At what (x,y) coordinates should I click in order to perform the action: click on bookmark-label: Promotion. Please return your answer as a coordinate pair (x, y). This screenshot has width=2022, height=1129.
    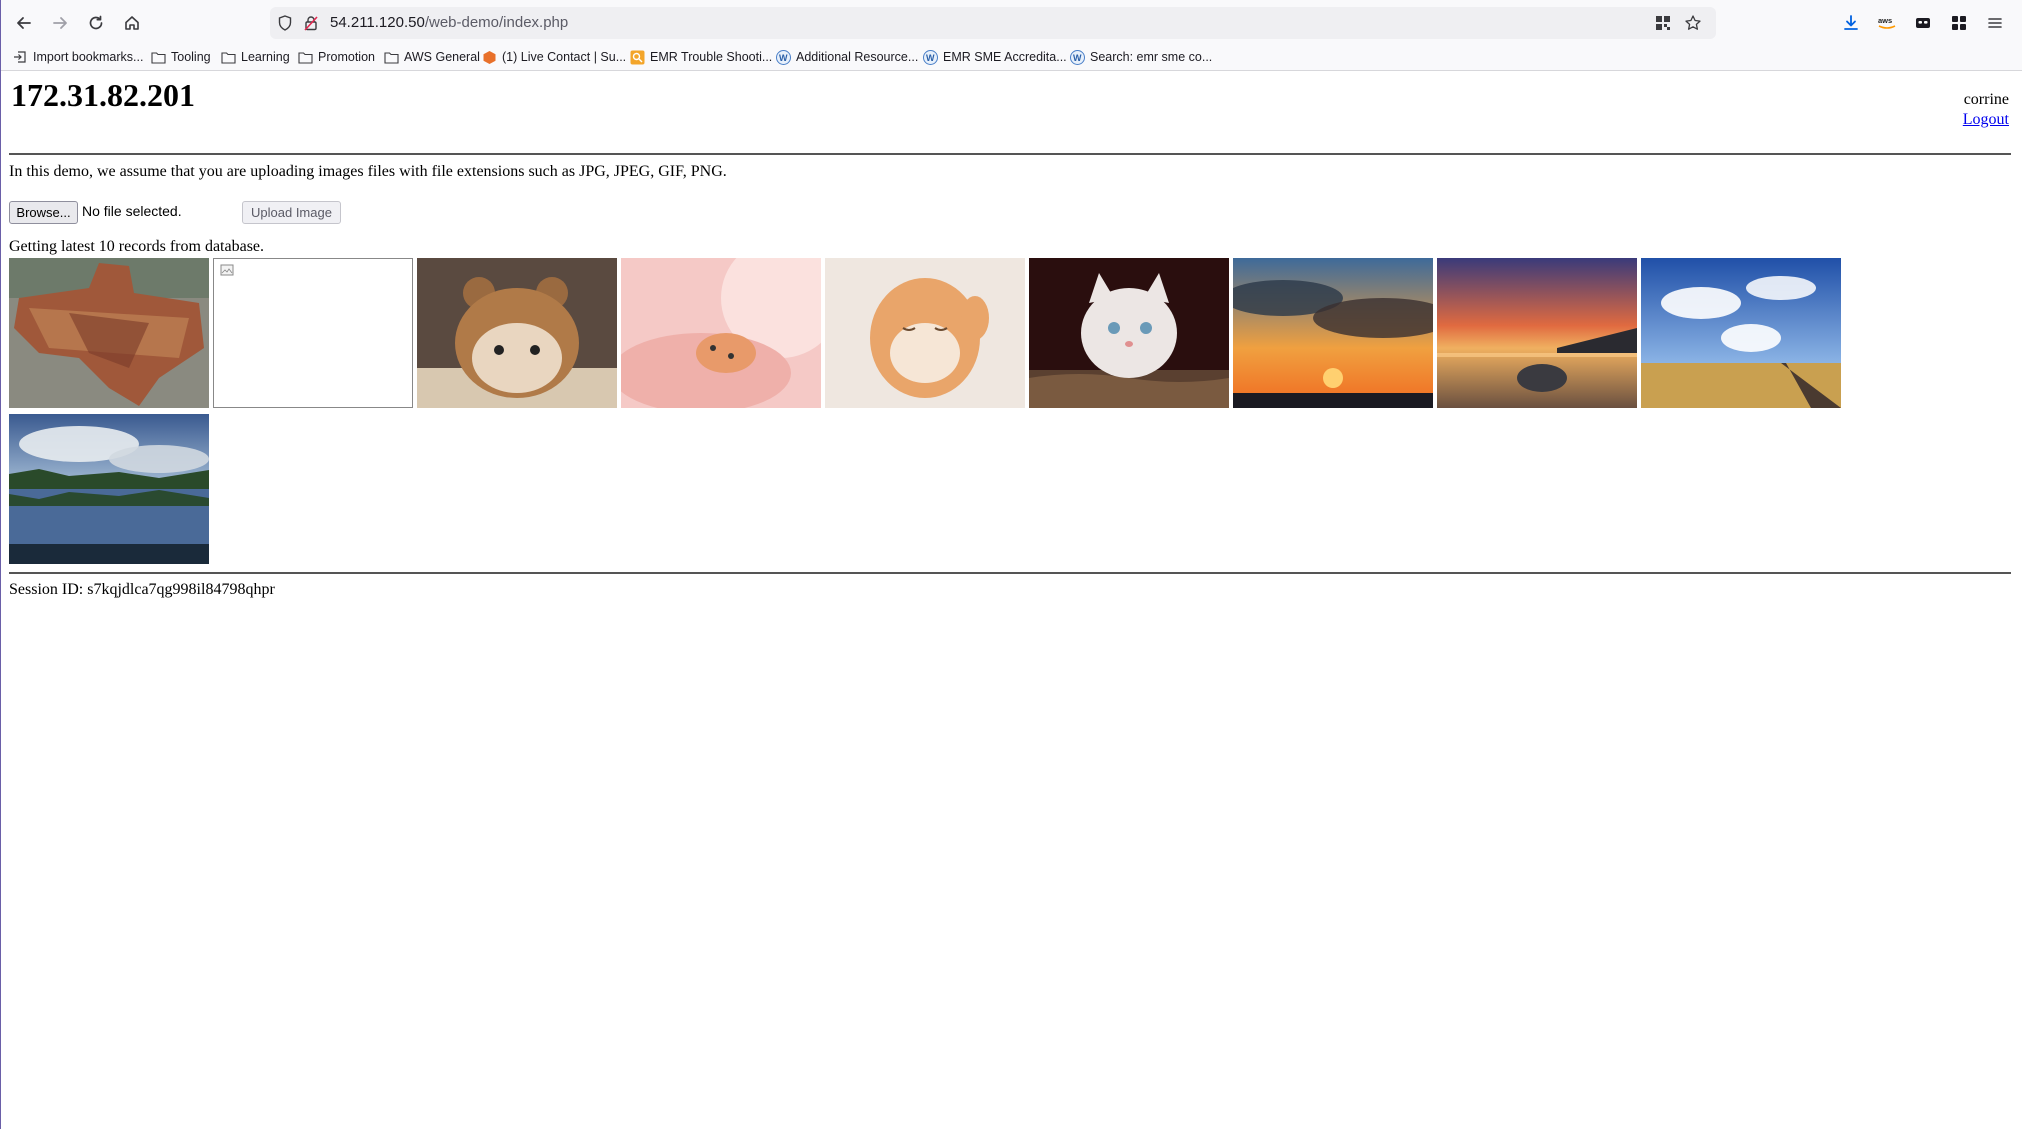
    Looking at the image, I should click on (346, 57).